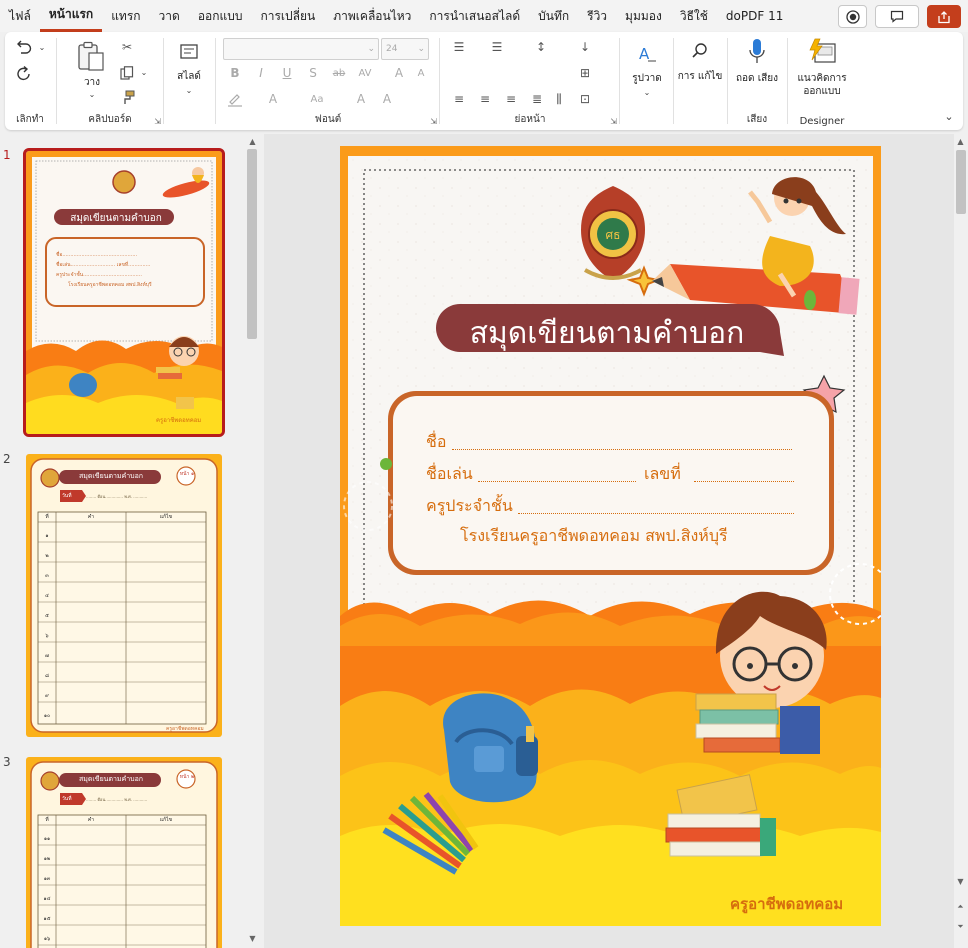 Image resolution: width=968 pixels, height=948 pixels. I want to click on previous-slide-icon: ⏶, so click(960, 906).